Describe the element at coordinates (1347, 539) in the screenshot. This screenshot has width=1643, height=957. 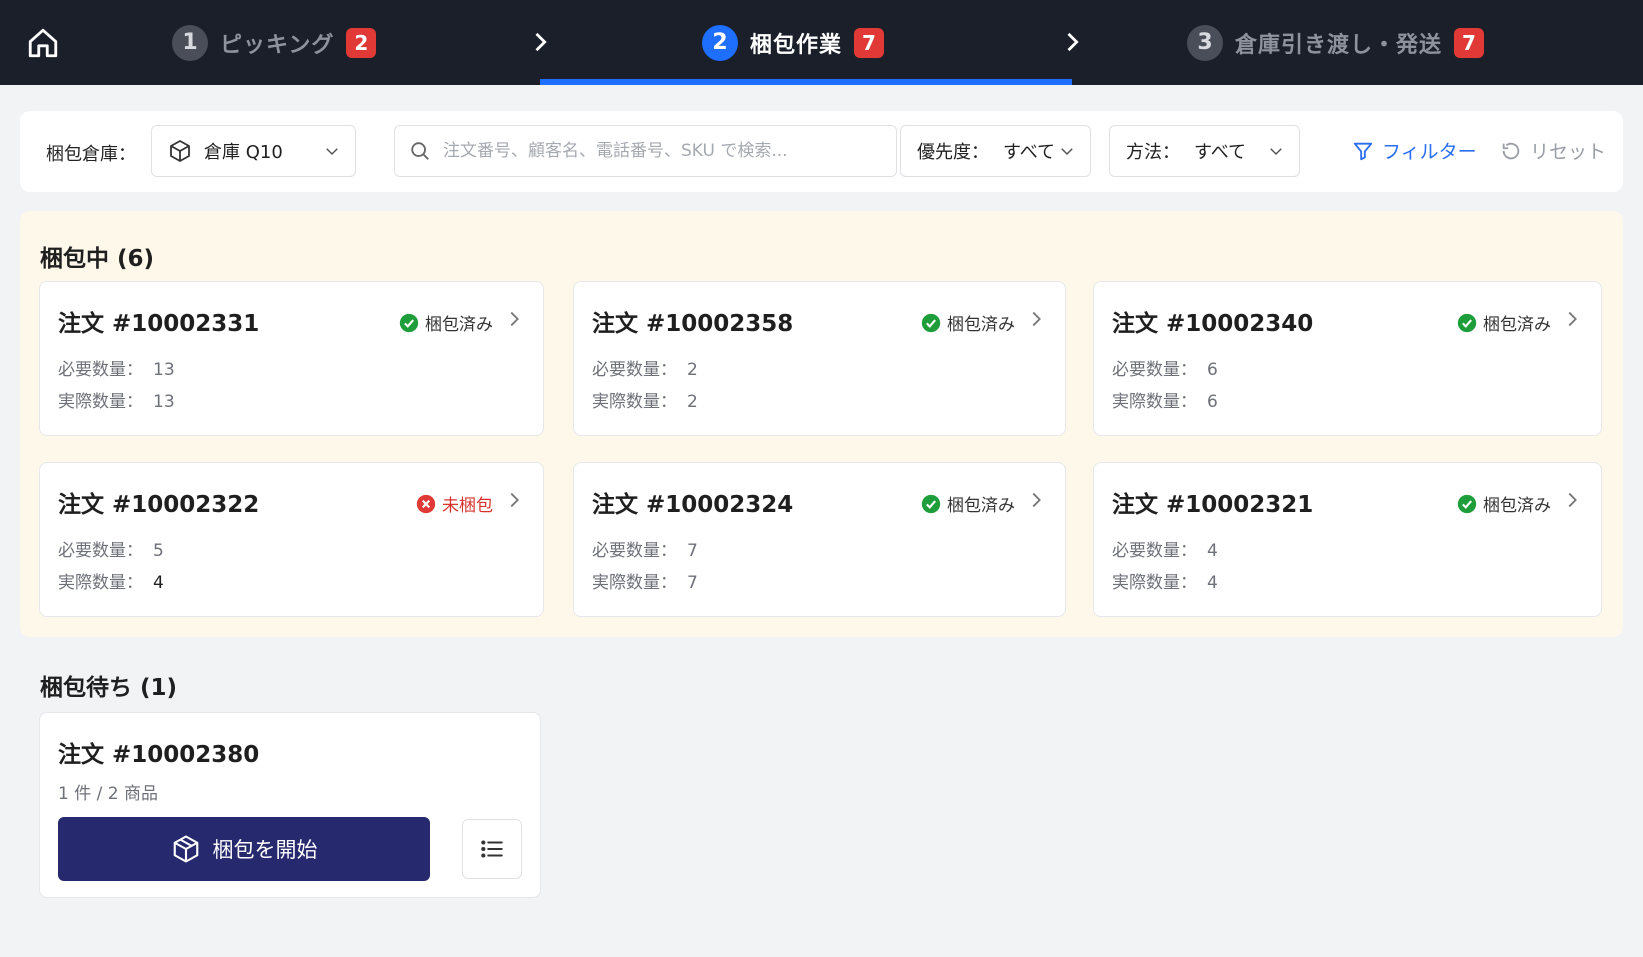
I see `order-card: 注文 #10002321 梱包済み 必要数量： 4 実際数量： 4` at that location.